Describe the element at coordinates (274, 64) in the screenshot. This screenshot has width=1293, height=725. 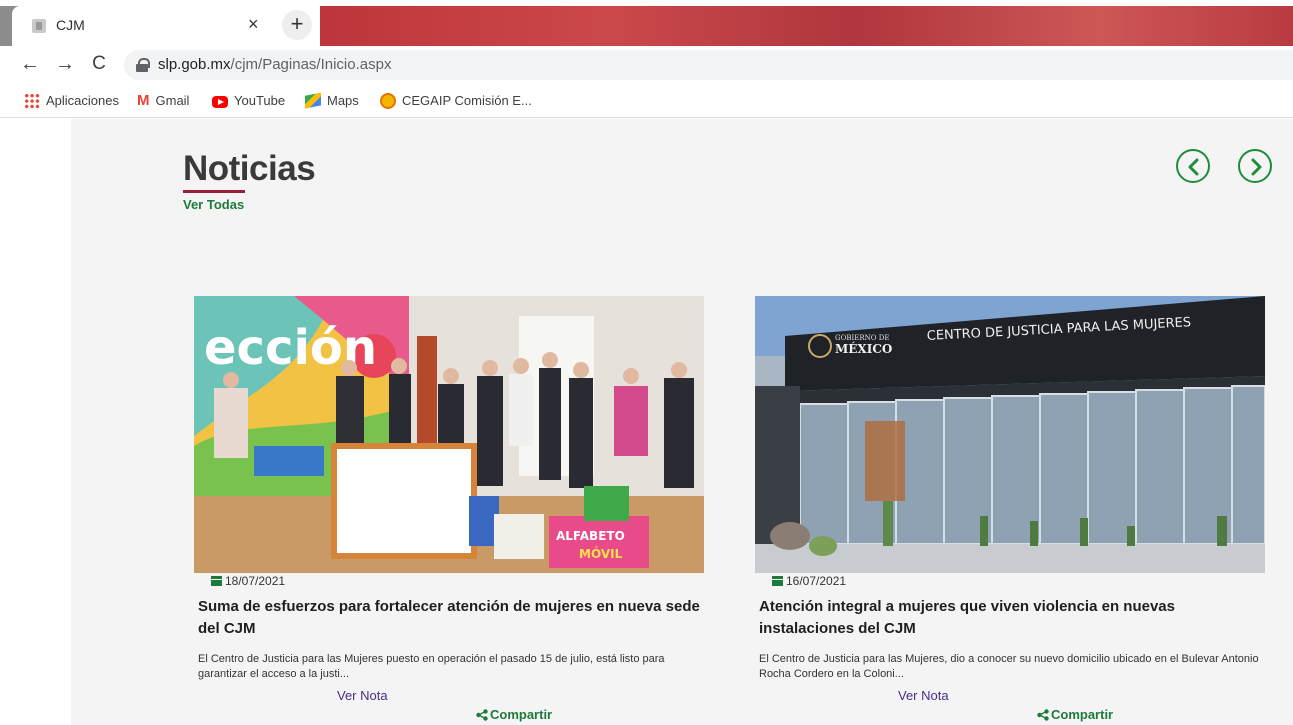
I see `url-text: slp.gob.mx/cjm/Paginas/Inicio.aspx` at that location.